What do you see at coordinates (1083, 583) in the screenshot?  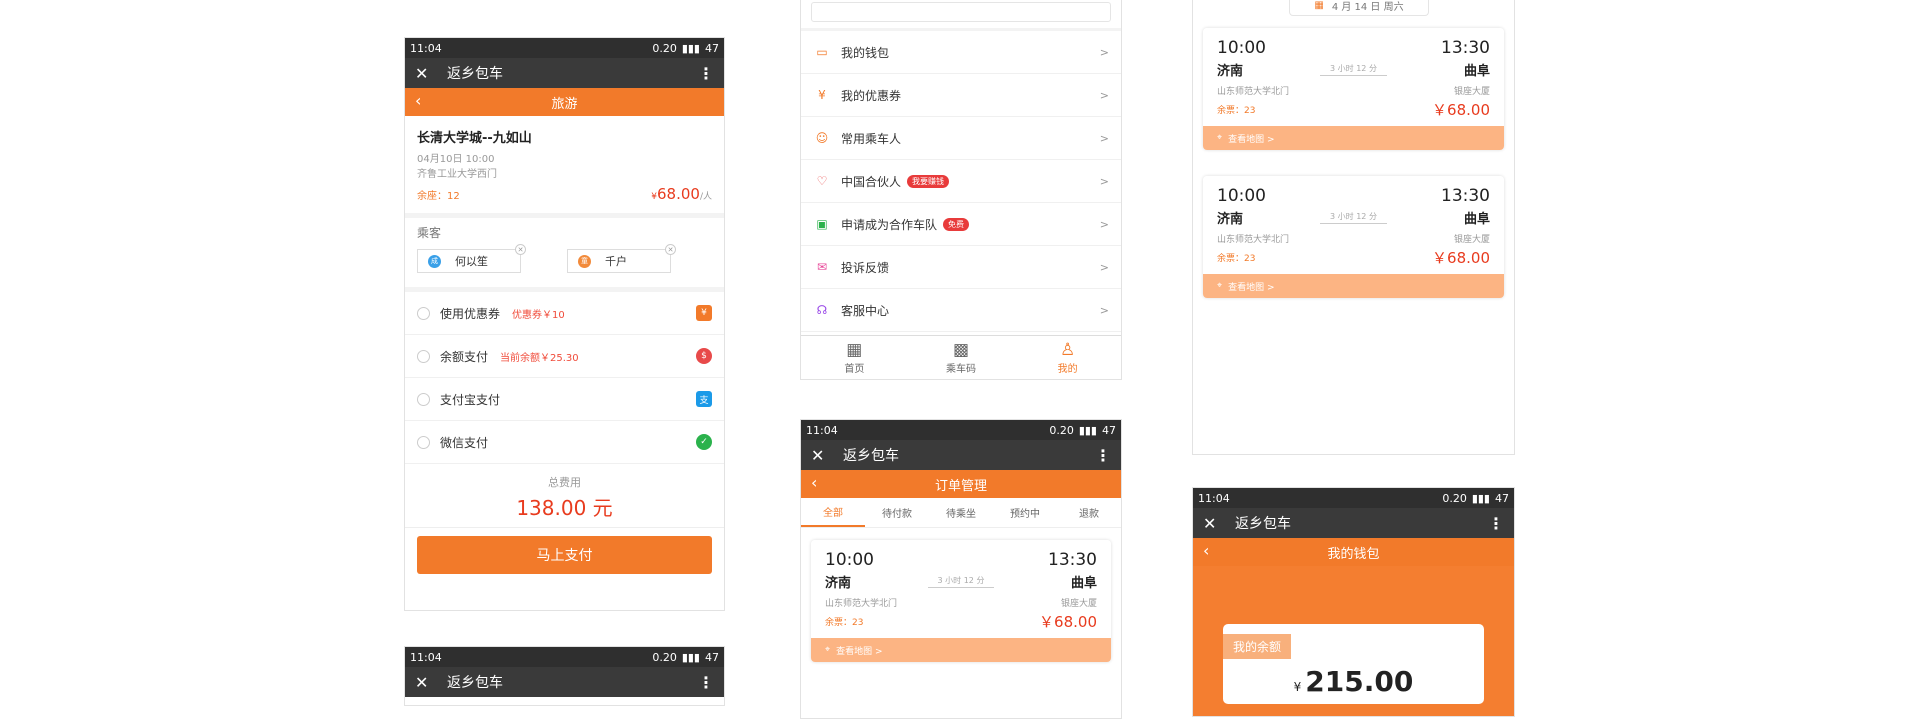 I see `to-city: 曲阜` at bounding box center [1083, 583].